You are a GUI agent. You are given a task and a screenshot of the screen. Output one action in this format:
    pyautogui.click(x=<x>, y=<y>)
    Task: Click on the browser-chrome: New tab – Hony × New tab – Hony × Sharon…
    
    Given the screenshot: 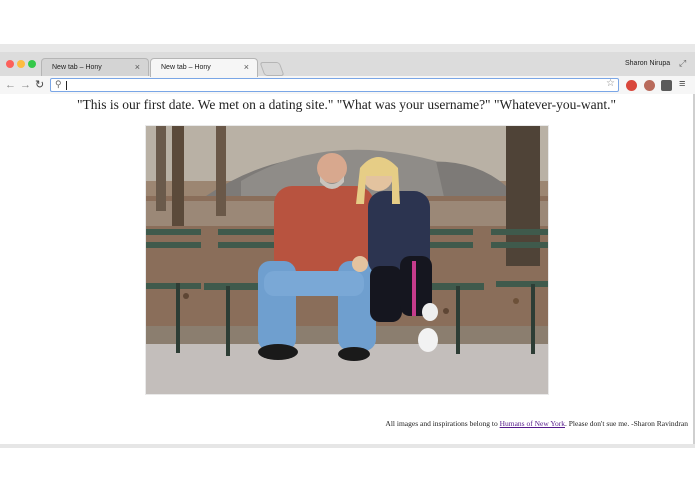 What is the action you would take?
    pyautogui.click(x=347, y=73)
    